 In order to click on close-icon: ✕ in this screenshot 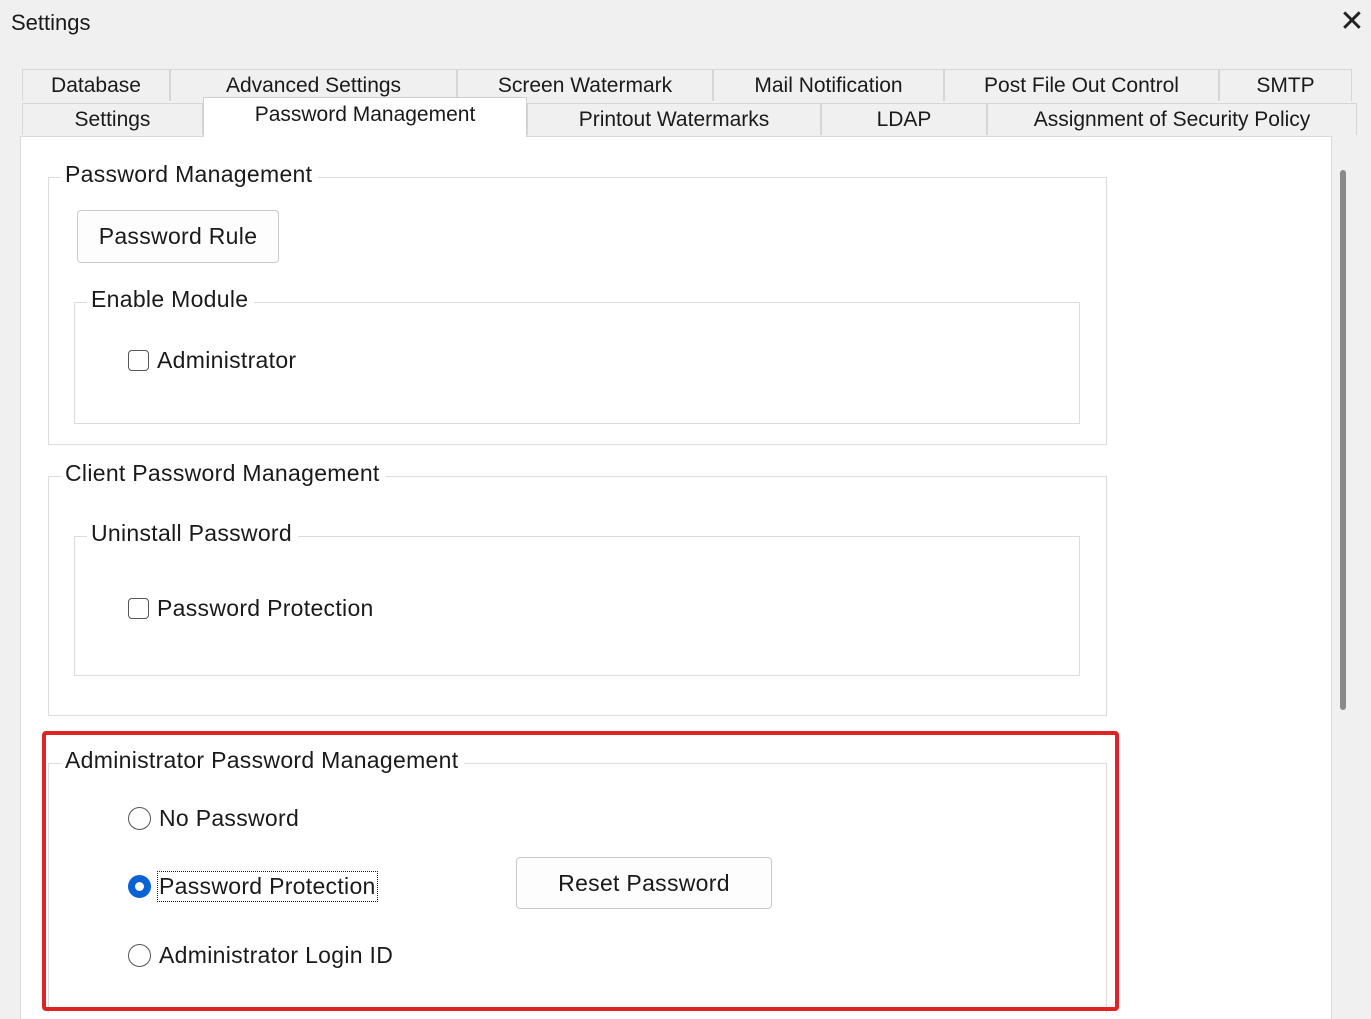, I will do `click(1352, 22)`.